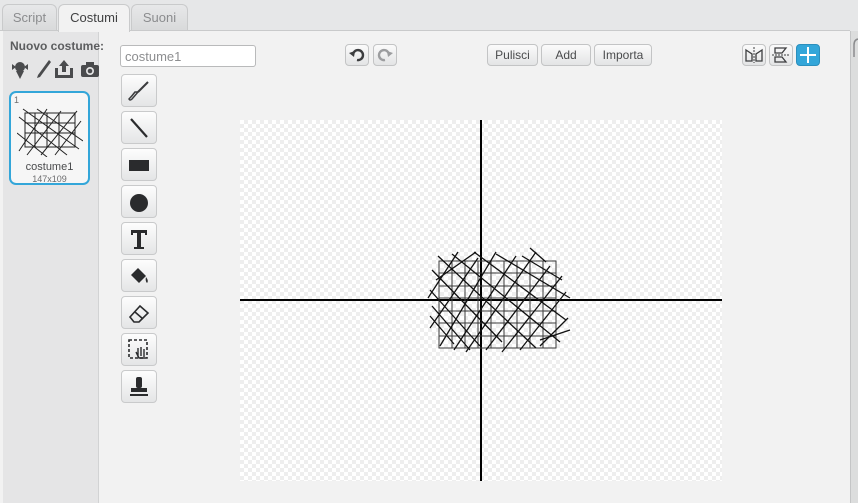 This screenshot has width=858, height=503. I want to click on eraser-tool, so click(139, 312).